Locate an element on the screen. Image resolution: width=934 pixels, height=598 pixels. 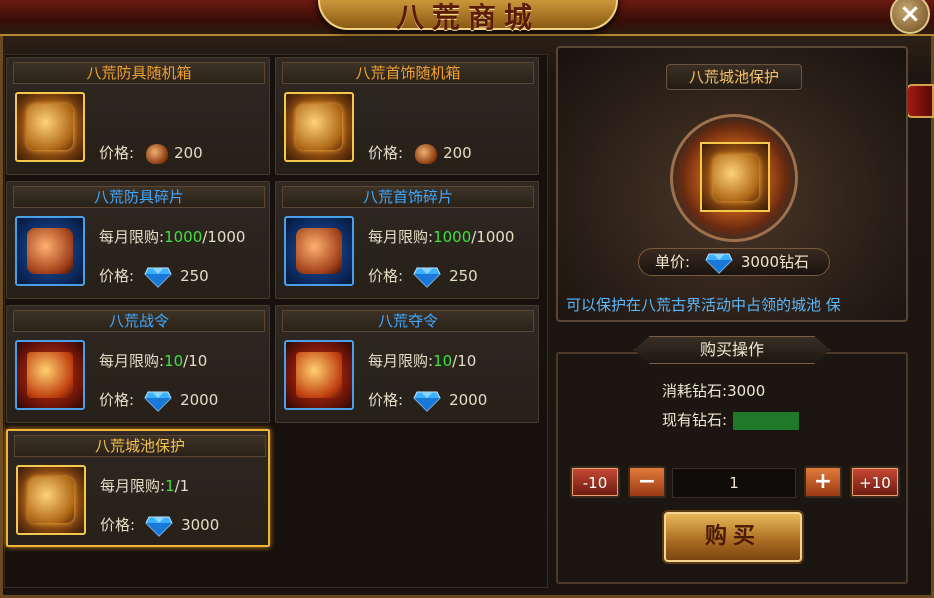
unit-price-plate: 单价: 3000钻石 is located at coordinates (734, 262).